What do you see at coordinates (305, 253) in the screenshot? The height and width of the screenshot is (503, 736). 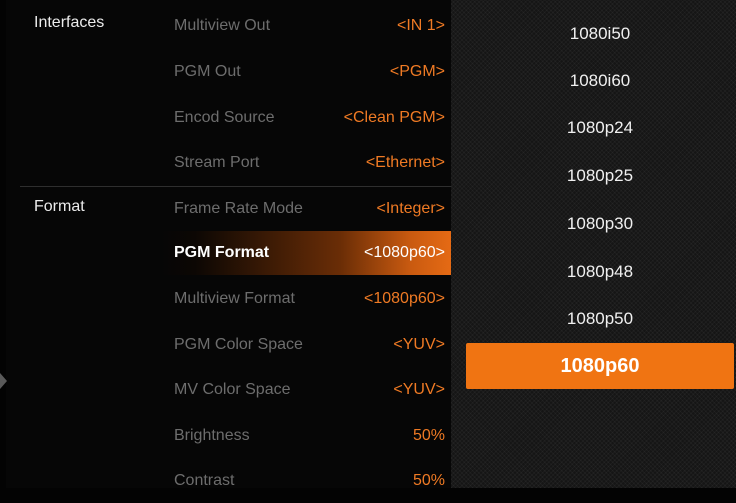 I see `menu-row-pgm-format: PGM Format <1080p60>` at bounding box center [305, 253].